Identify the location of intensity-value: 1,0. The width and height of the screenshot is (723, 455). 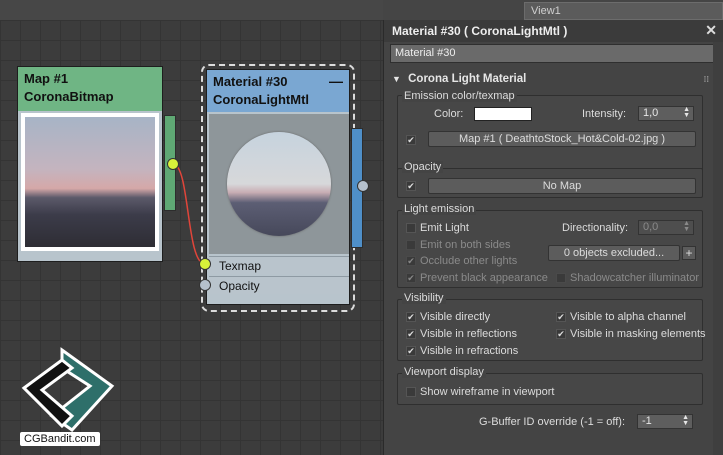
(651, 113).